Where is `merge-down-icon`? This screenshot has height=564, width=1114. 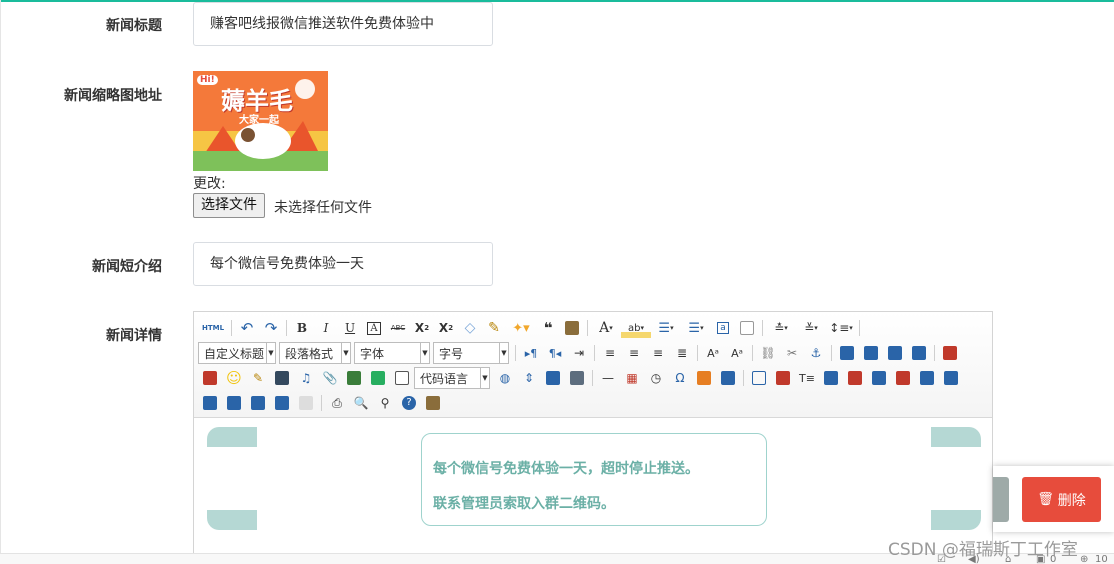 merge-down-icon is located at coordinates (210, 403).